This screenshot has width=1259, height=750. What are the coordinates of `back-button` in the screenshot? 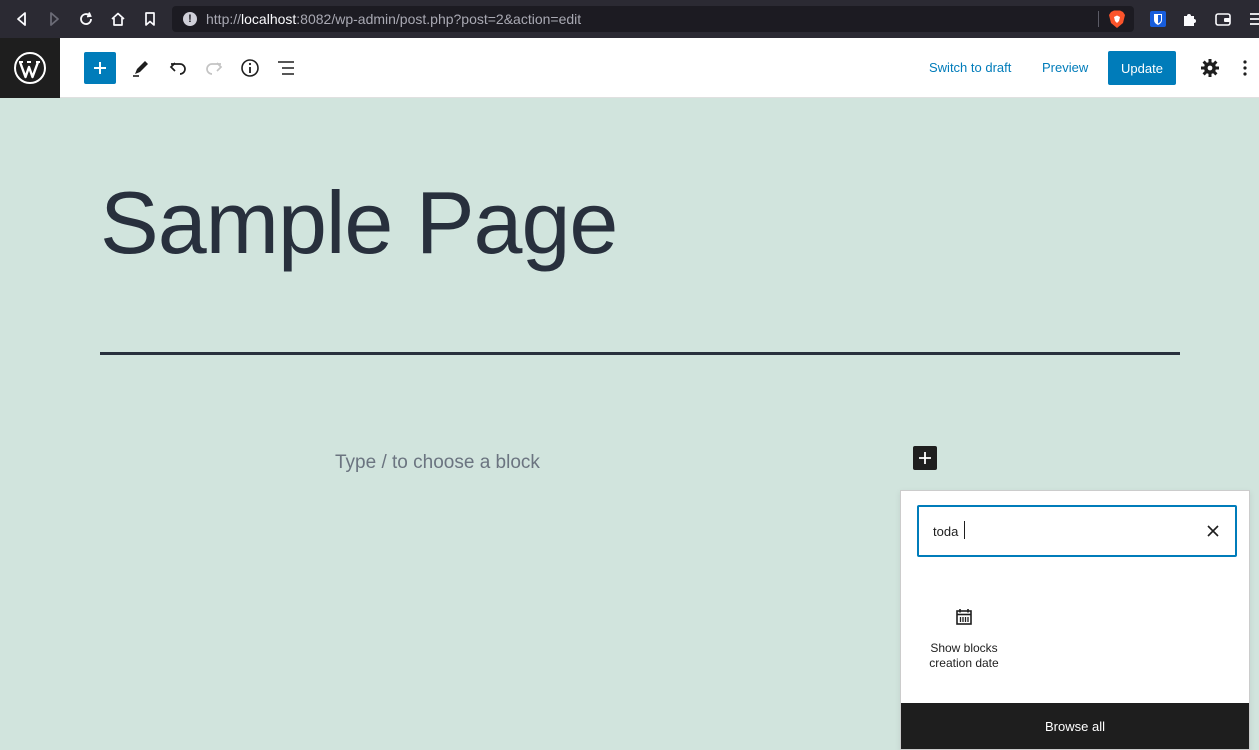 It's located at (22, 19).